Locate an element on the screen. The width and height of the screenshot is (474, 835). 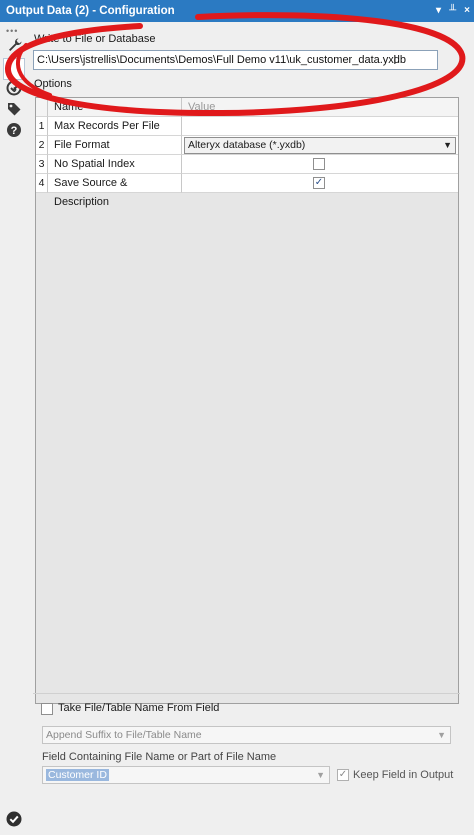
save-source-checkbox: ✓ is located at coordinates (319, 183).